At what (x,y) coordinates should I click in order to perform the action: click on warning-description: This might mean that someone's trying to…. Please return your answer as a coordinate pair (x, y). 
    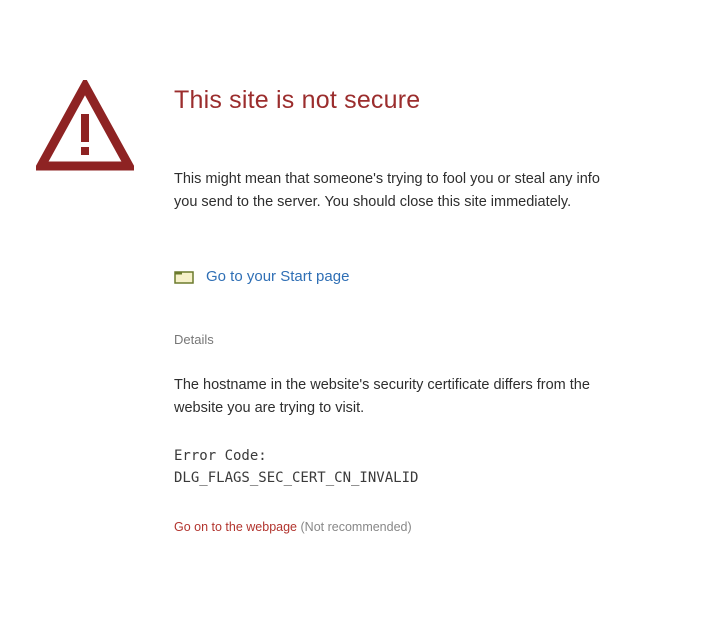
    Looking at the image, I should click on (387, 190).